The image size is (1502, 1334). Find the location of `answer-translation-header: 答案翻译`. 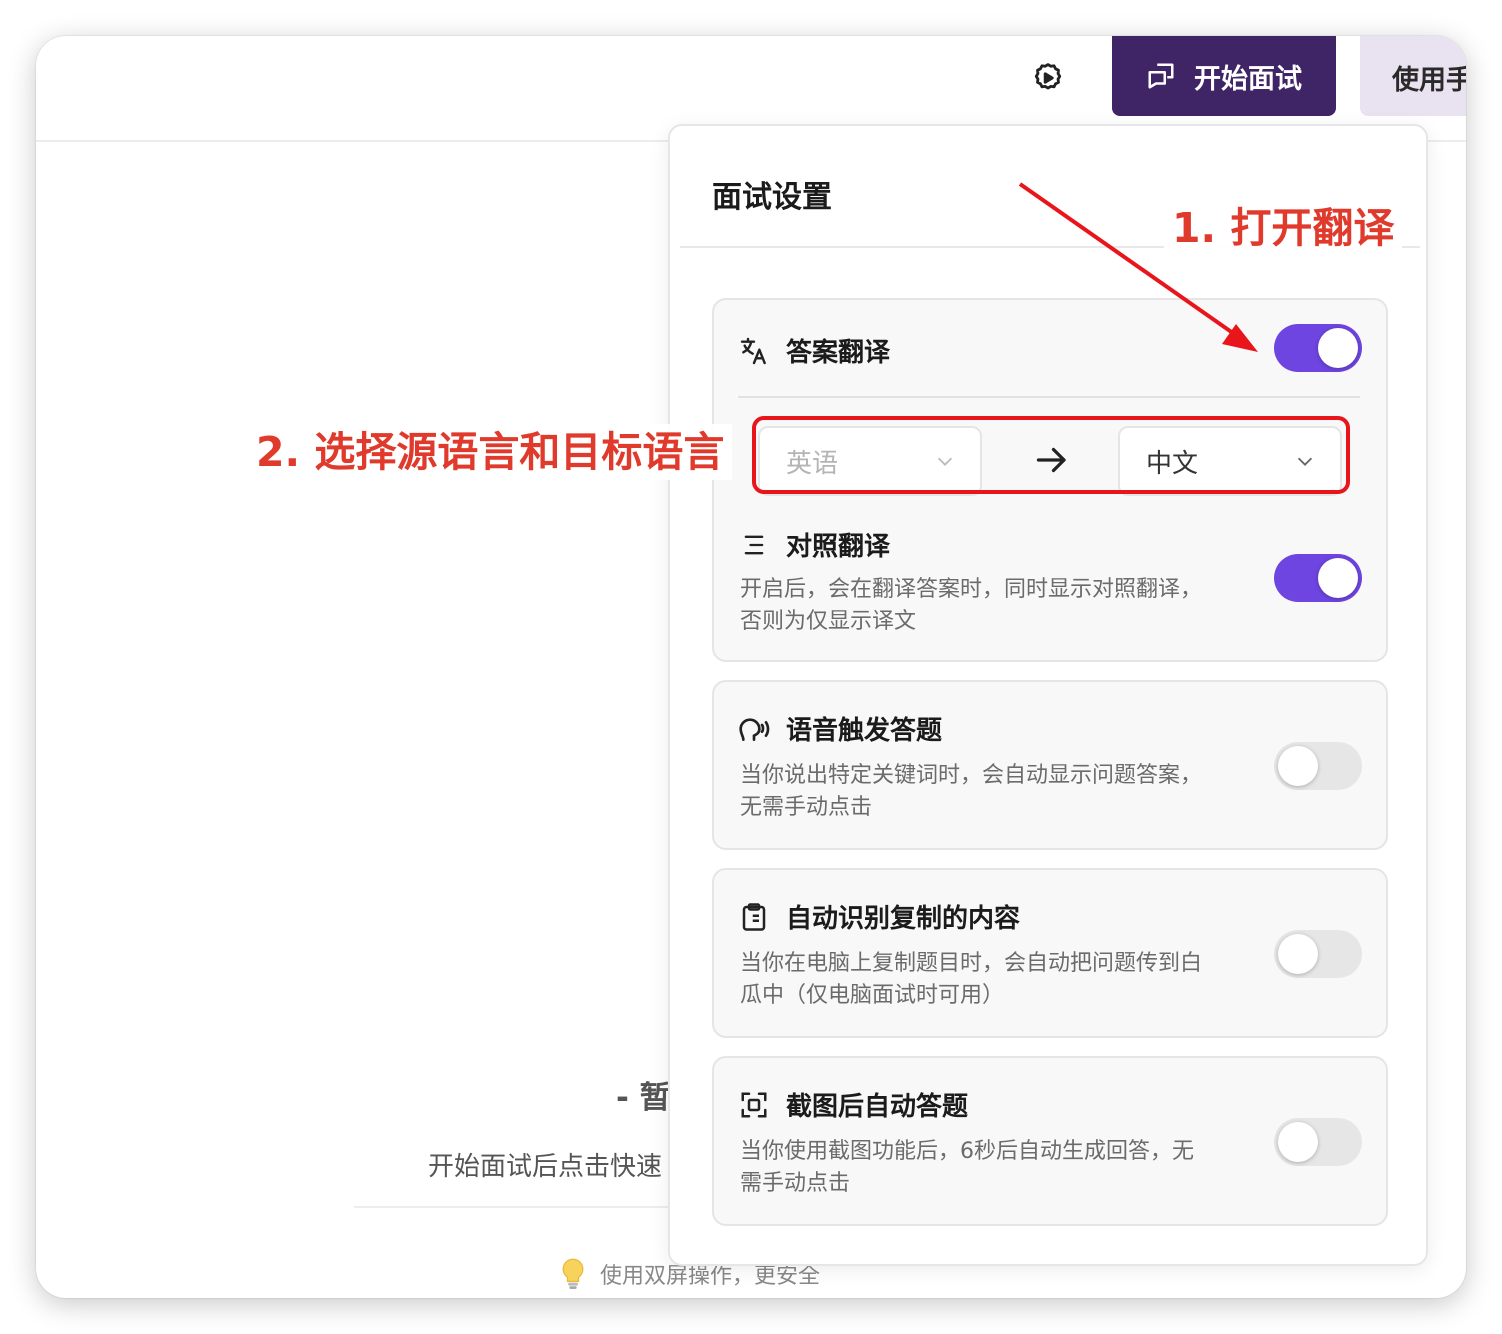

answer-translation-header: 答案翻译 is located at coordinates (814, 350).